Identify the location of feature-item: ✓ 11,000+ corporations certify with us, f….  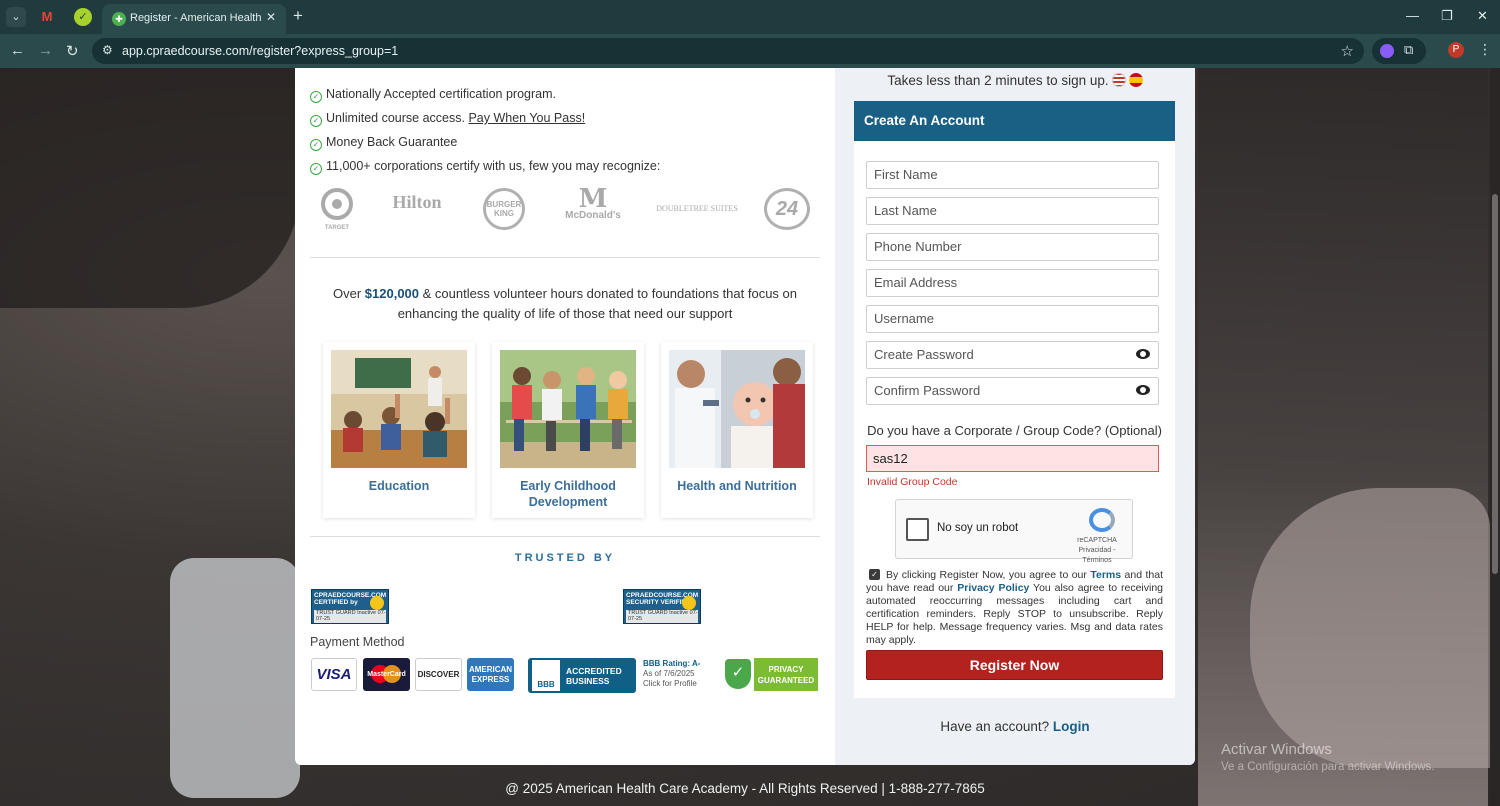
(485, 167).